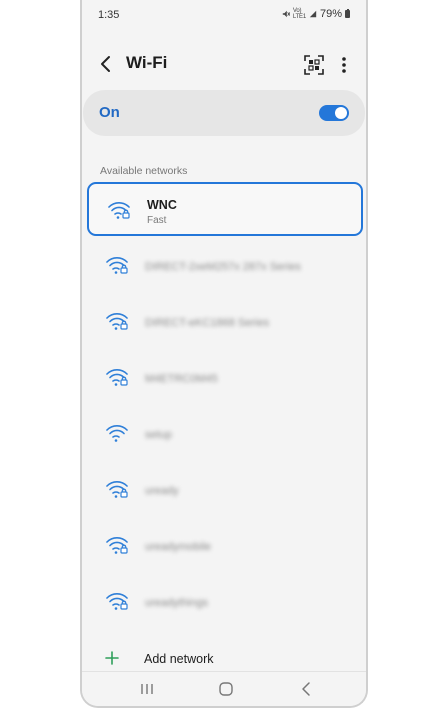 The height and width of the screenshot is (709, 448). Describe the element at coordinates (341, 113) in the screenshot. I see `switch-knob` at that location.